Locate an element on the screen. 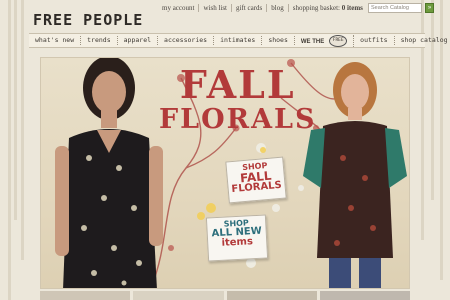 The width and height of the screenshot is (450, 300). nav-outfits: outfits is located at coordinates (374, 40).